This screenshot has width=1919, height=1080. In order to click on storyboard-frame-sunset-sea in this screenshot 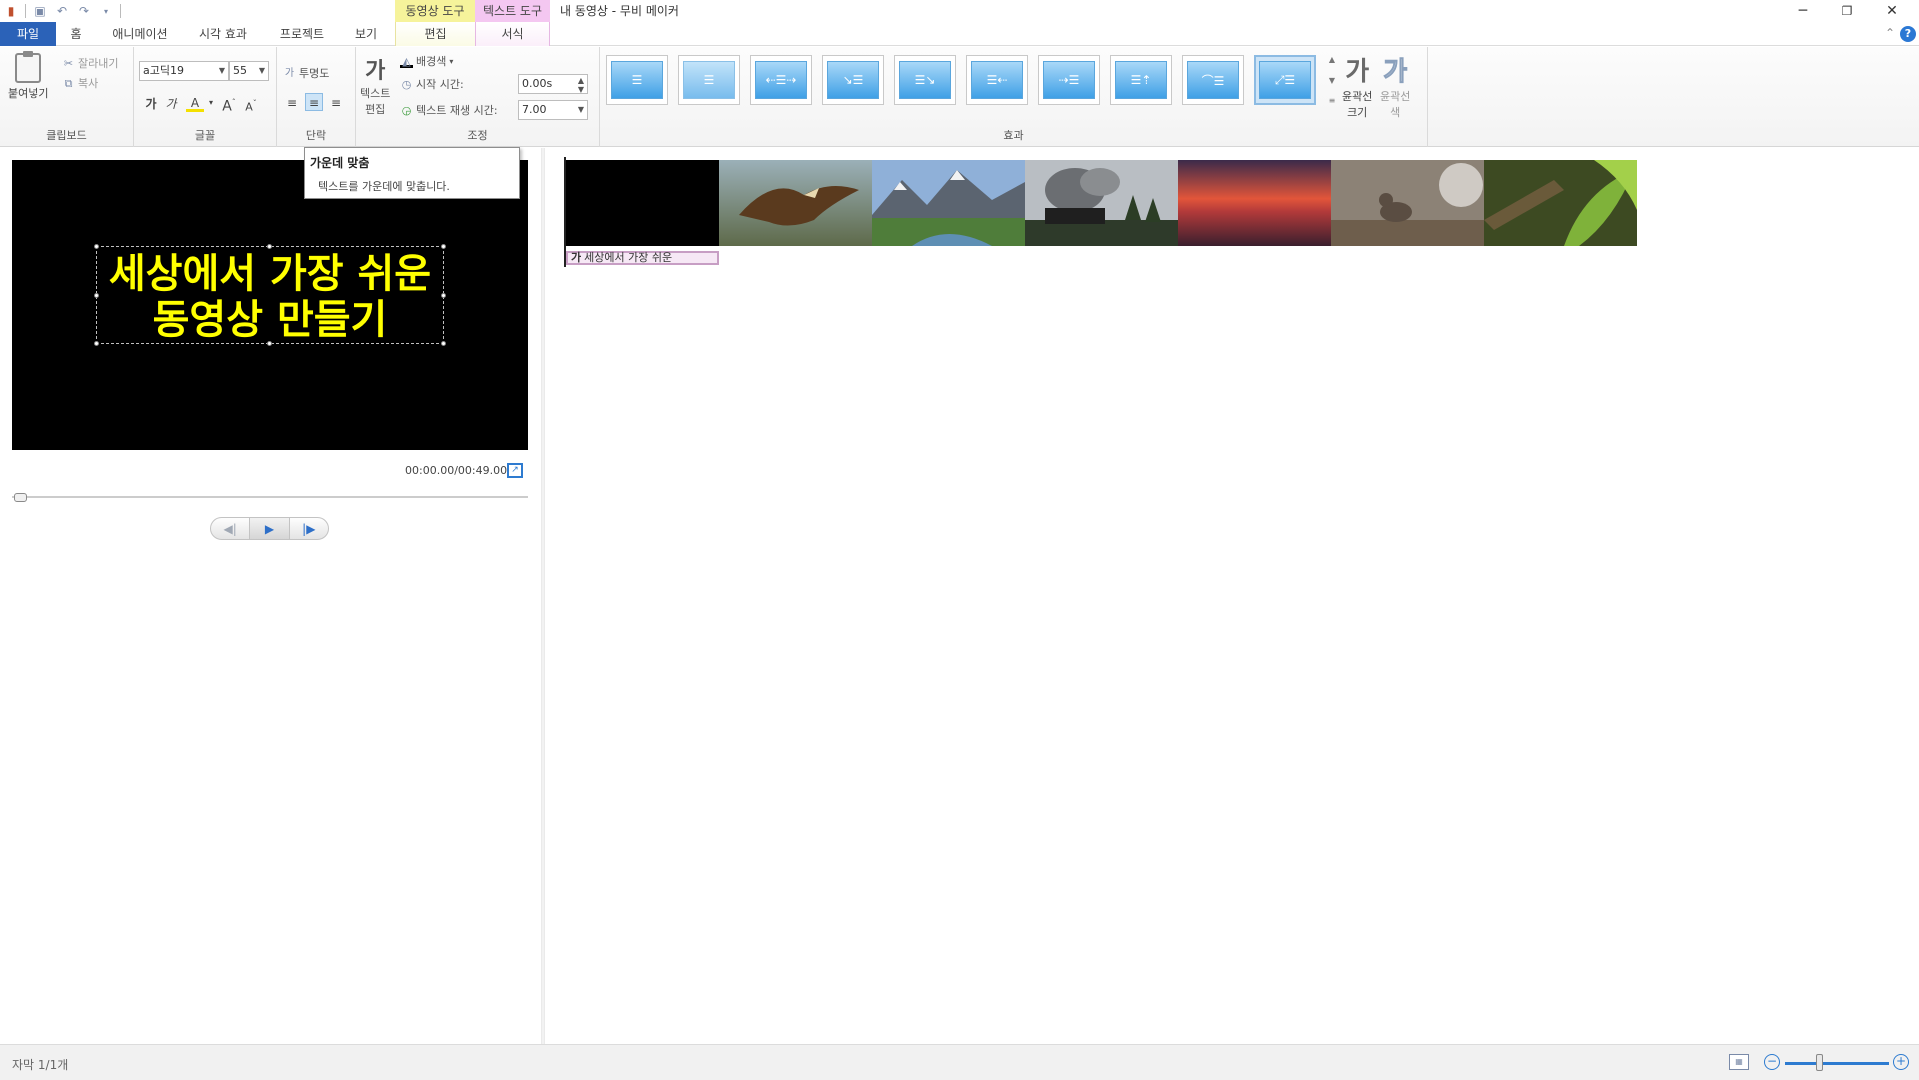, I will do `click(1254, 203)`.